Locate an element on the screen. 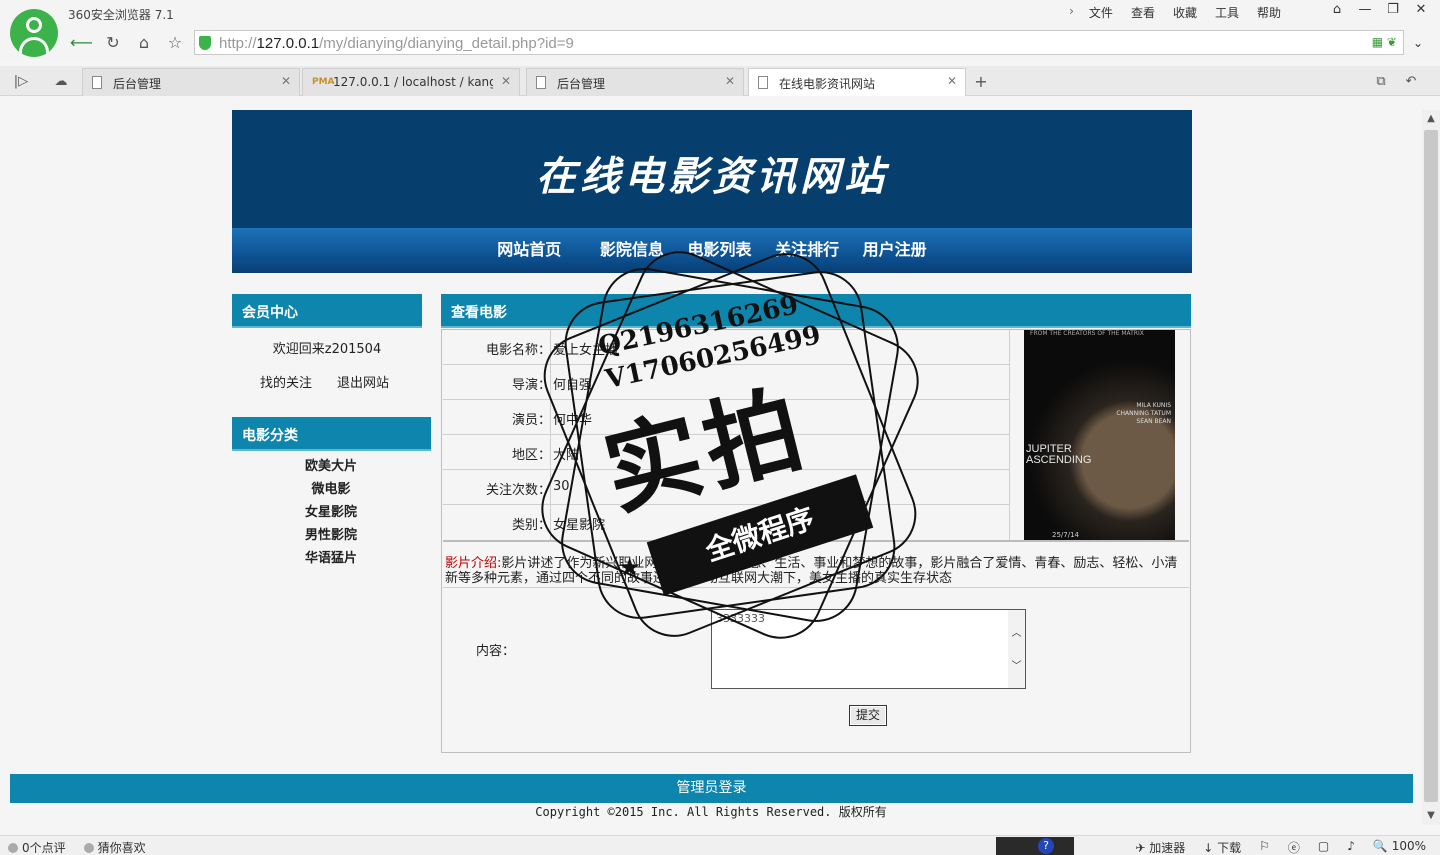 The image size is (1440, 855). menu-expand-icon: › is located at coordinates (1071, 12).